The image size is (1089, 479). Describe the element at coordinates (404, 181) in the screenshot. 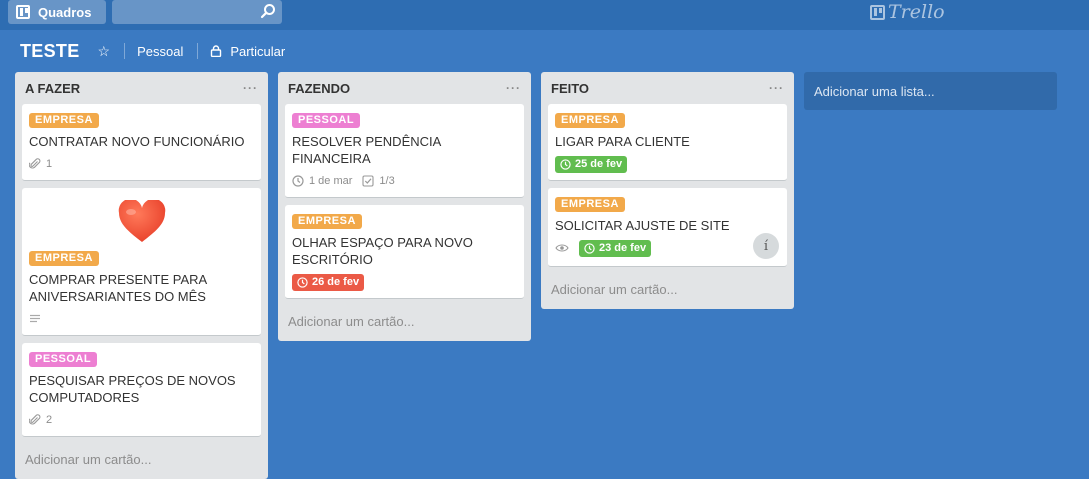

I see `card-badges: 1 de mar 1/3` at that location.